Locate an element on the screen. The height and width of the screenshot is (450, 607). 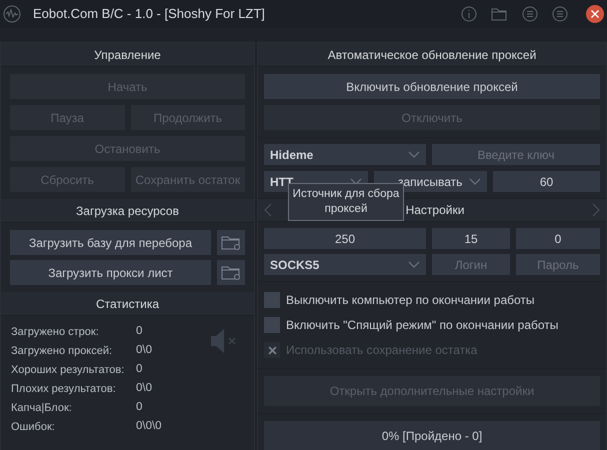
stat-label: Хороших результатов: is located at coordinates (68, 370).